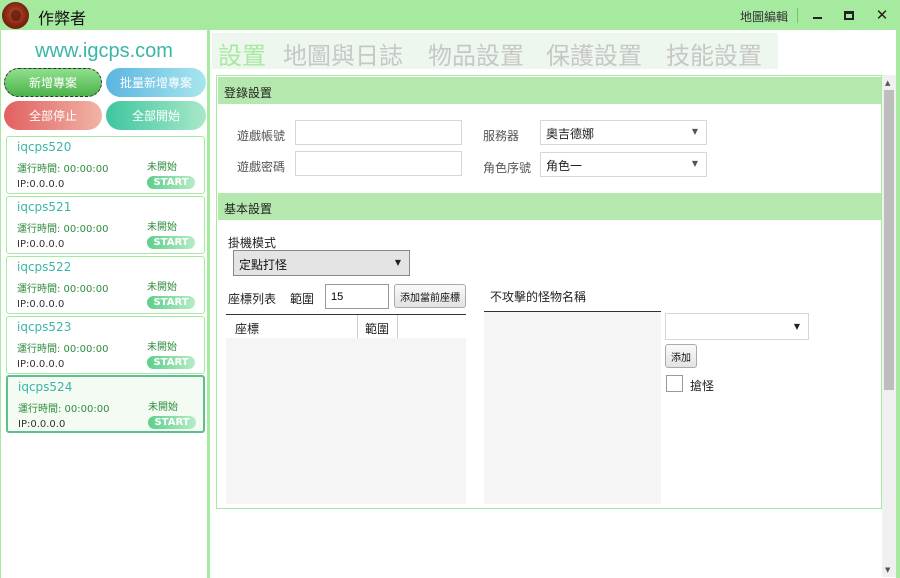 This screenshot has width=900, height=578. Describe the element at coordinates (346, 326) in the screenshot. I see `coord-table-header: 座標 範圍` at that location.